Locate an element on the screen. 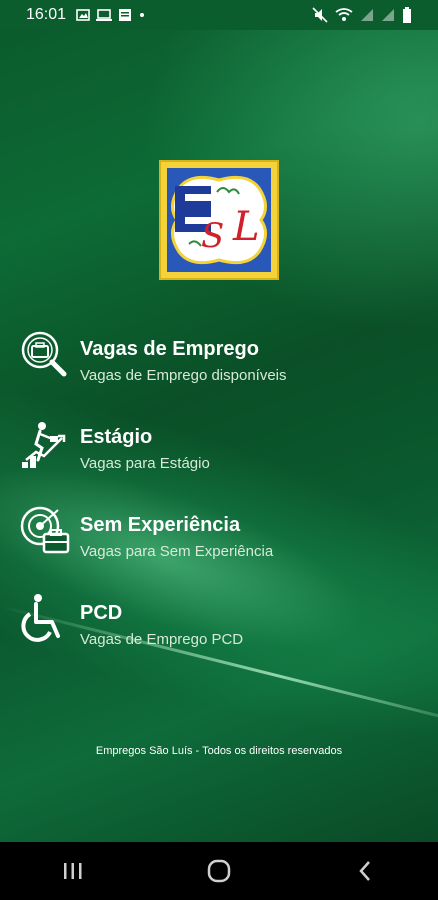 The height and width of the screenshot is (900, 438). career-growth-icon is located at coordinates (44, 445).